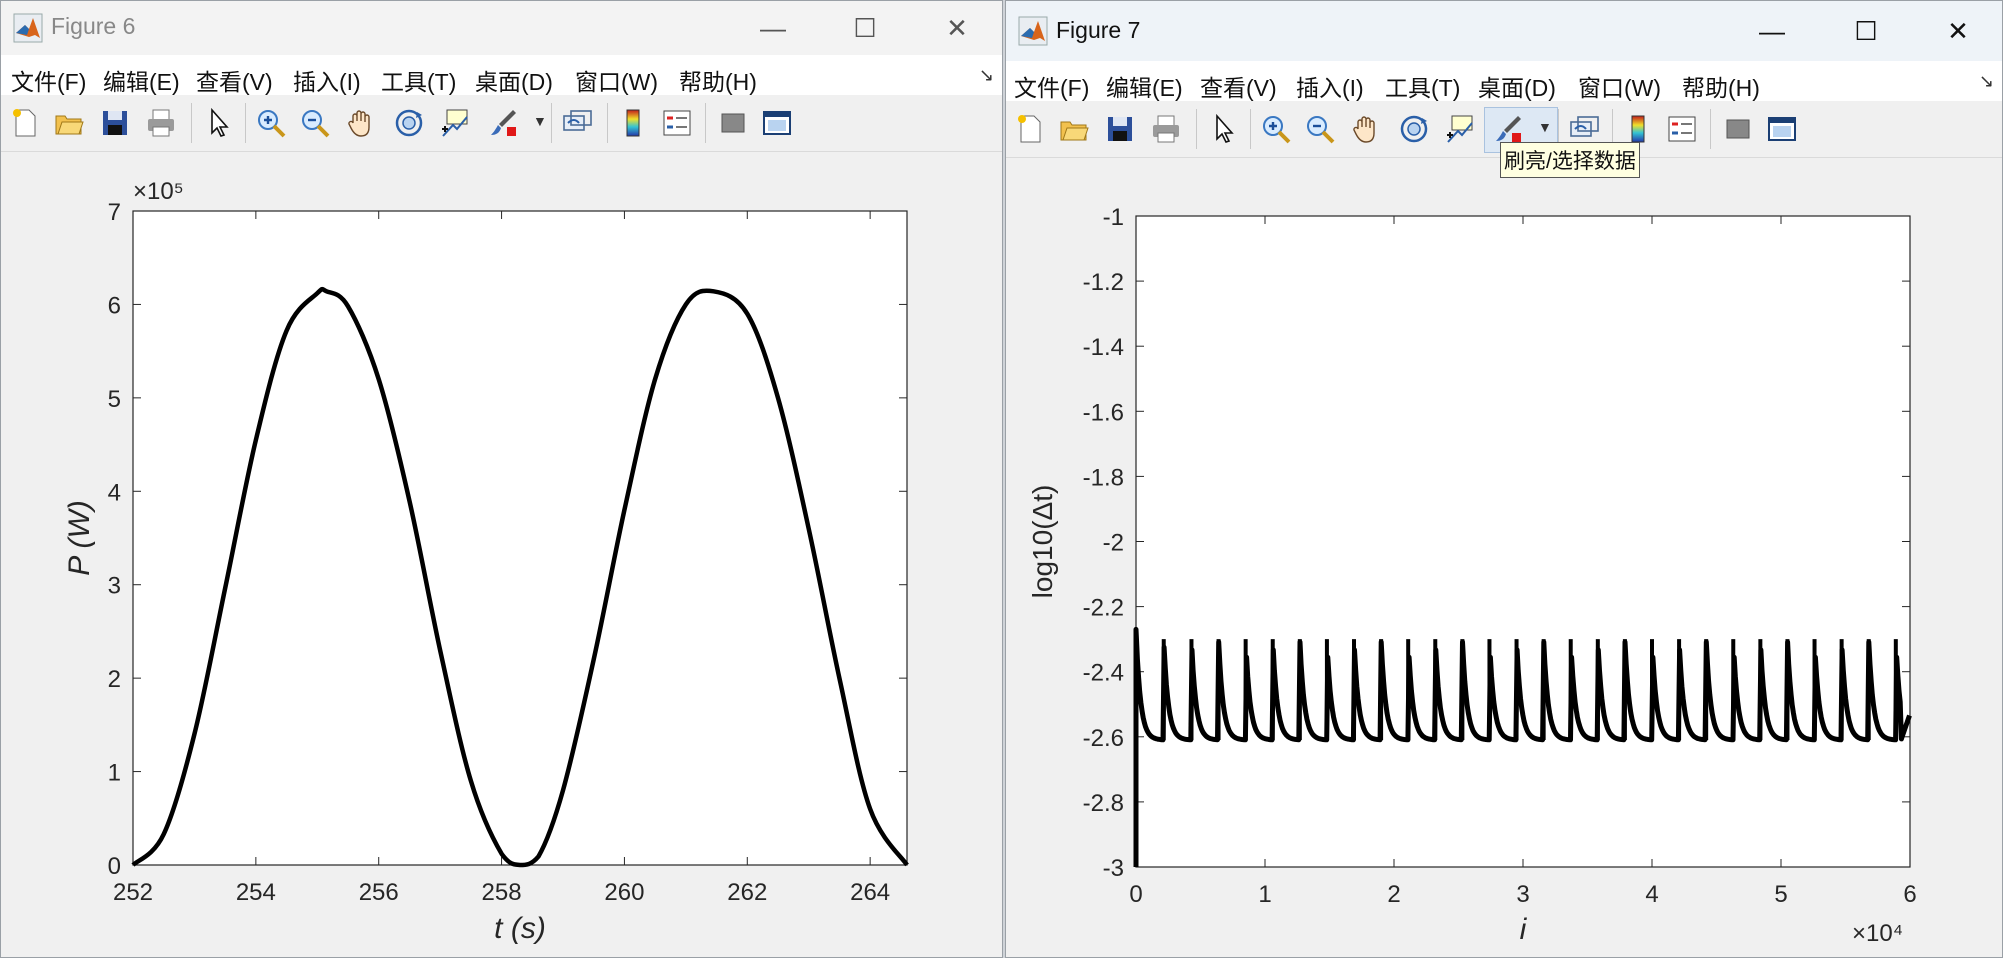  Describe the element at coordinates (1264, 894) in the screenshot. I see `x-tick-label: 1` at that location.